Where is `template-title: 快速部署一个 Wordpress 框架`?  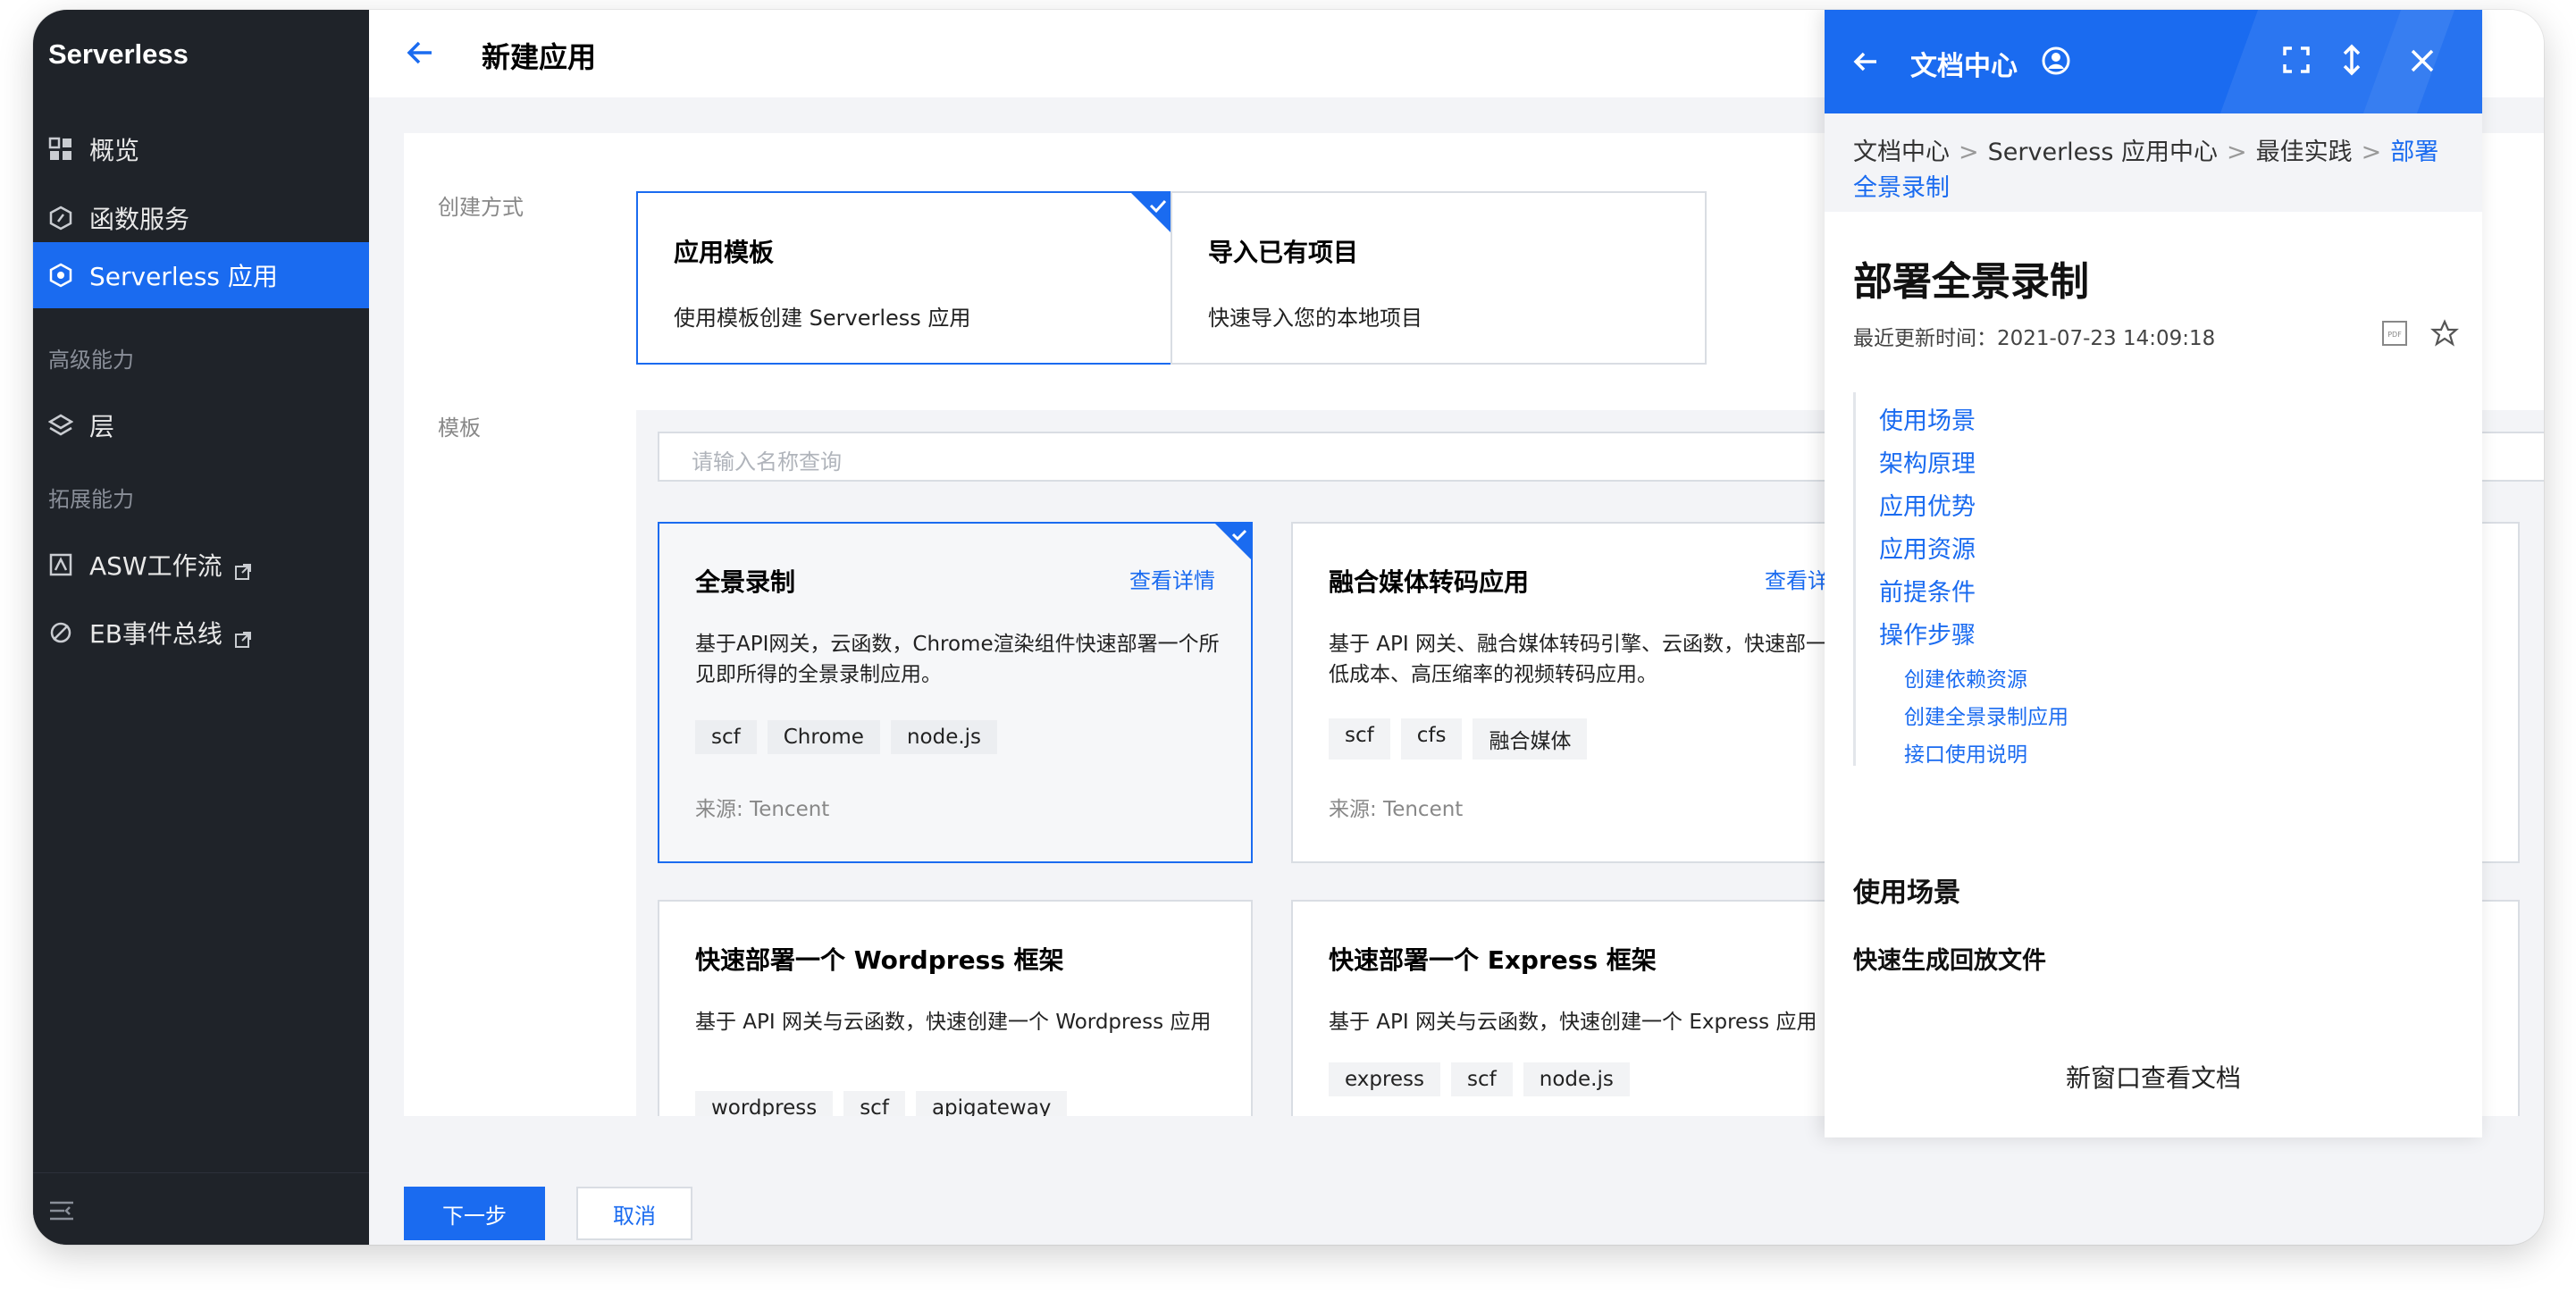 template-title: 快速部署一个 Wordpress 框架 is located at coordinates (879, 960).